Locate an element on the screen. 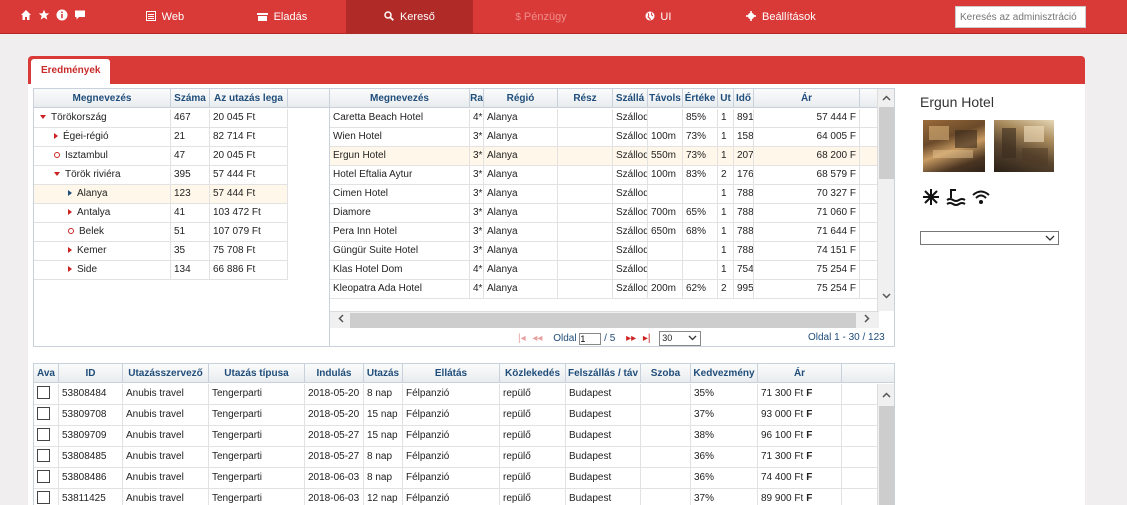  offer-col-0: Ava is located at coordinates (46, 373).